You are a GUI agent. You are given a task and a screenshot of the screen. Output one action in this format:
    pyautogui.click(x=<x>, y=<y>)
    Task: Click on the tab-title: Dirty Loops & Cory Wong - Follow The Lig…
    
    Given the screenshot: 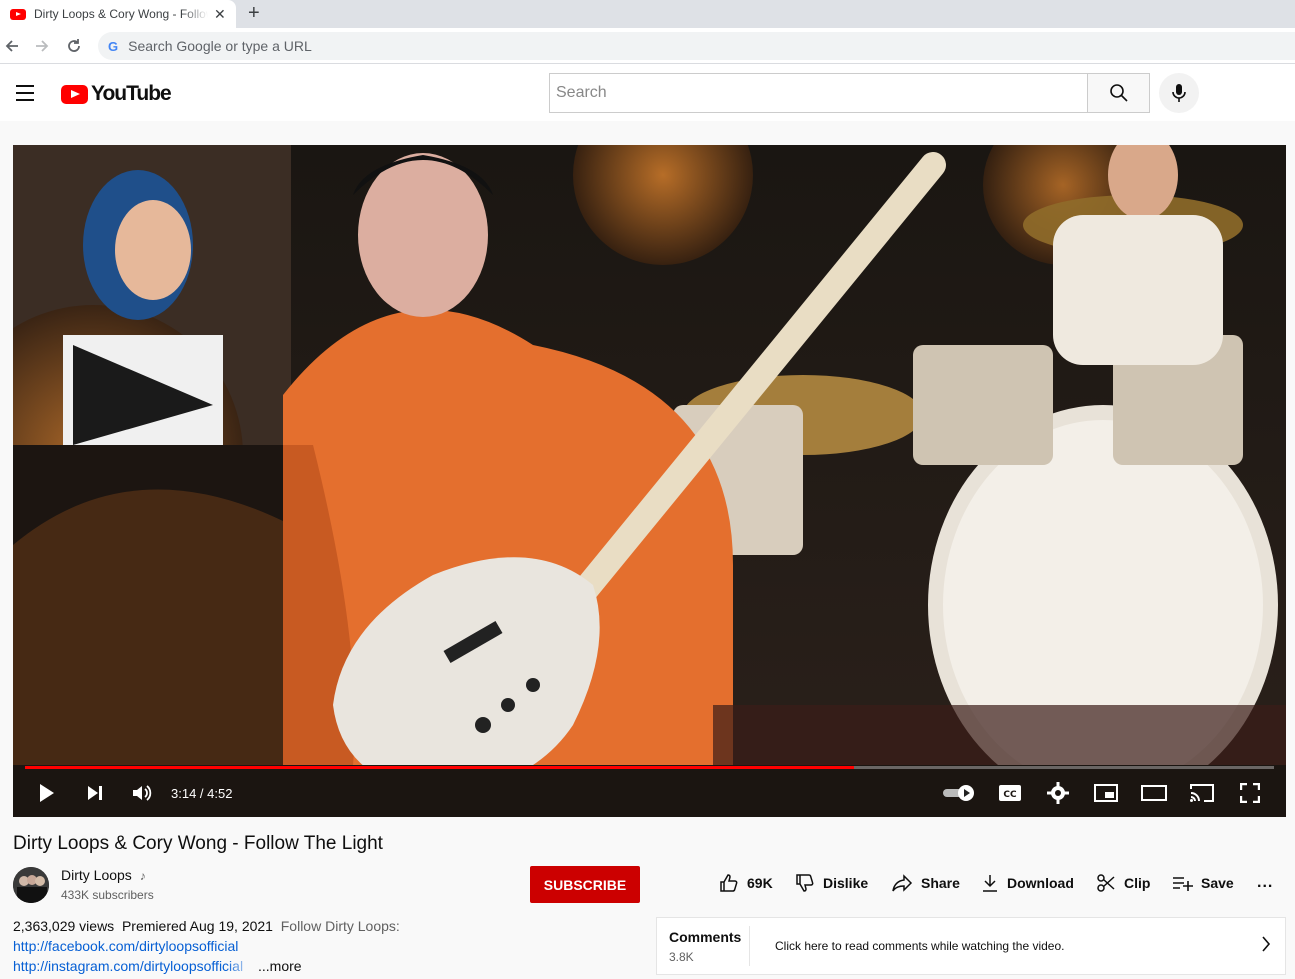 What is the action you would take?
    pyautogui.click(x=121, y=14)
    